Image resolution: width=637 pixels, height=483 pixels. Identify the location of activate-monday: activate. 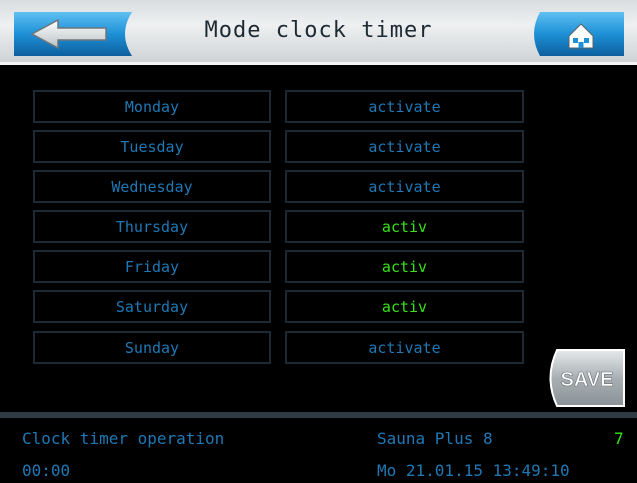
(404, 106).